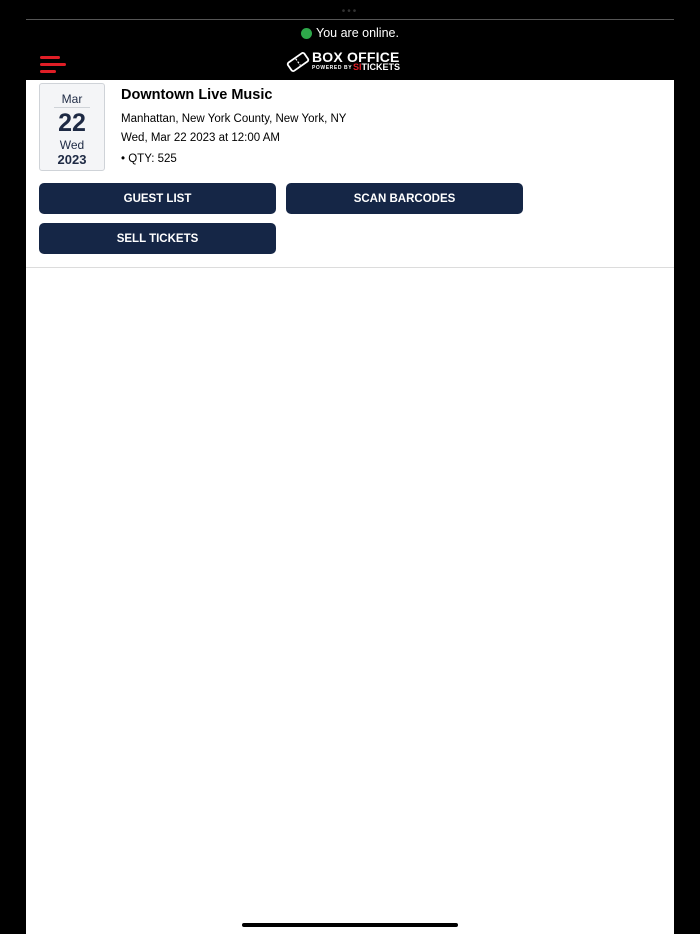 This screenshot has width=700, height=934. I want to click on event-datetime: Wed, Mar 22 2023 at 12:00 AM, so click(200, 138).